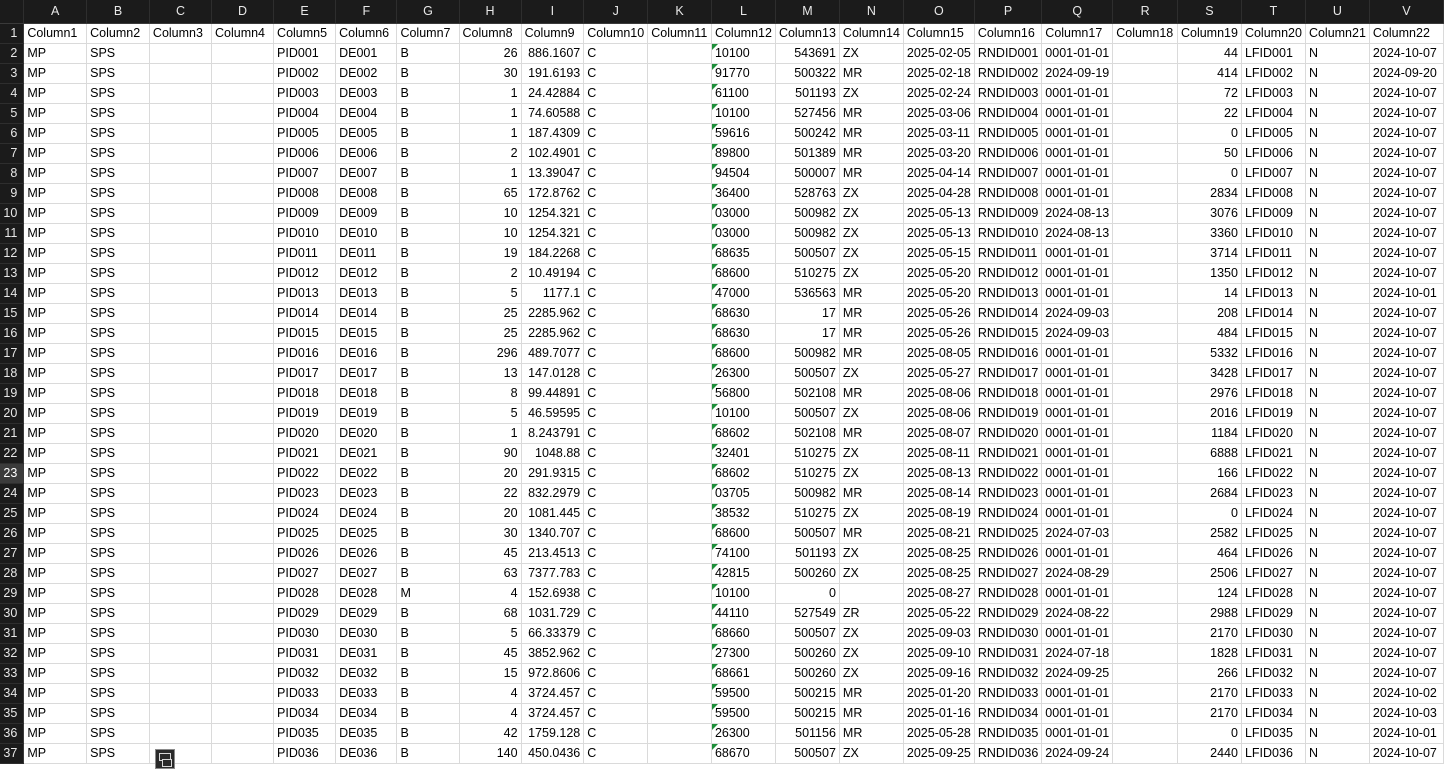 The height and width of the screenshot is (770, 1444). I want to click on cell-j24: C, so click(616, 493).